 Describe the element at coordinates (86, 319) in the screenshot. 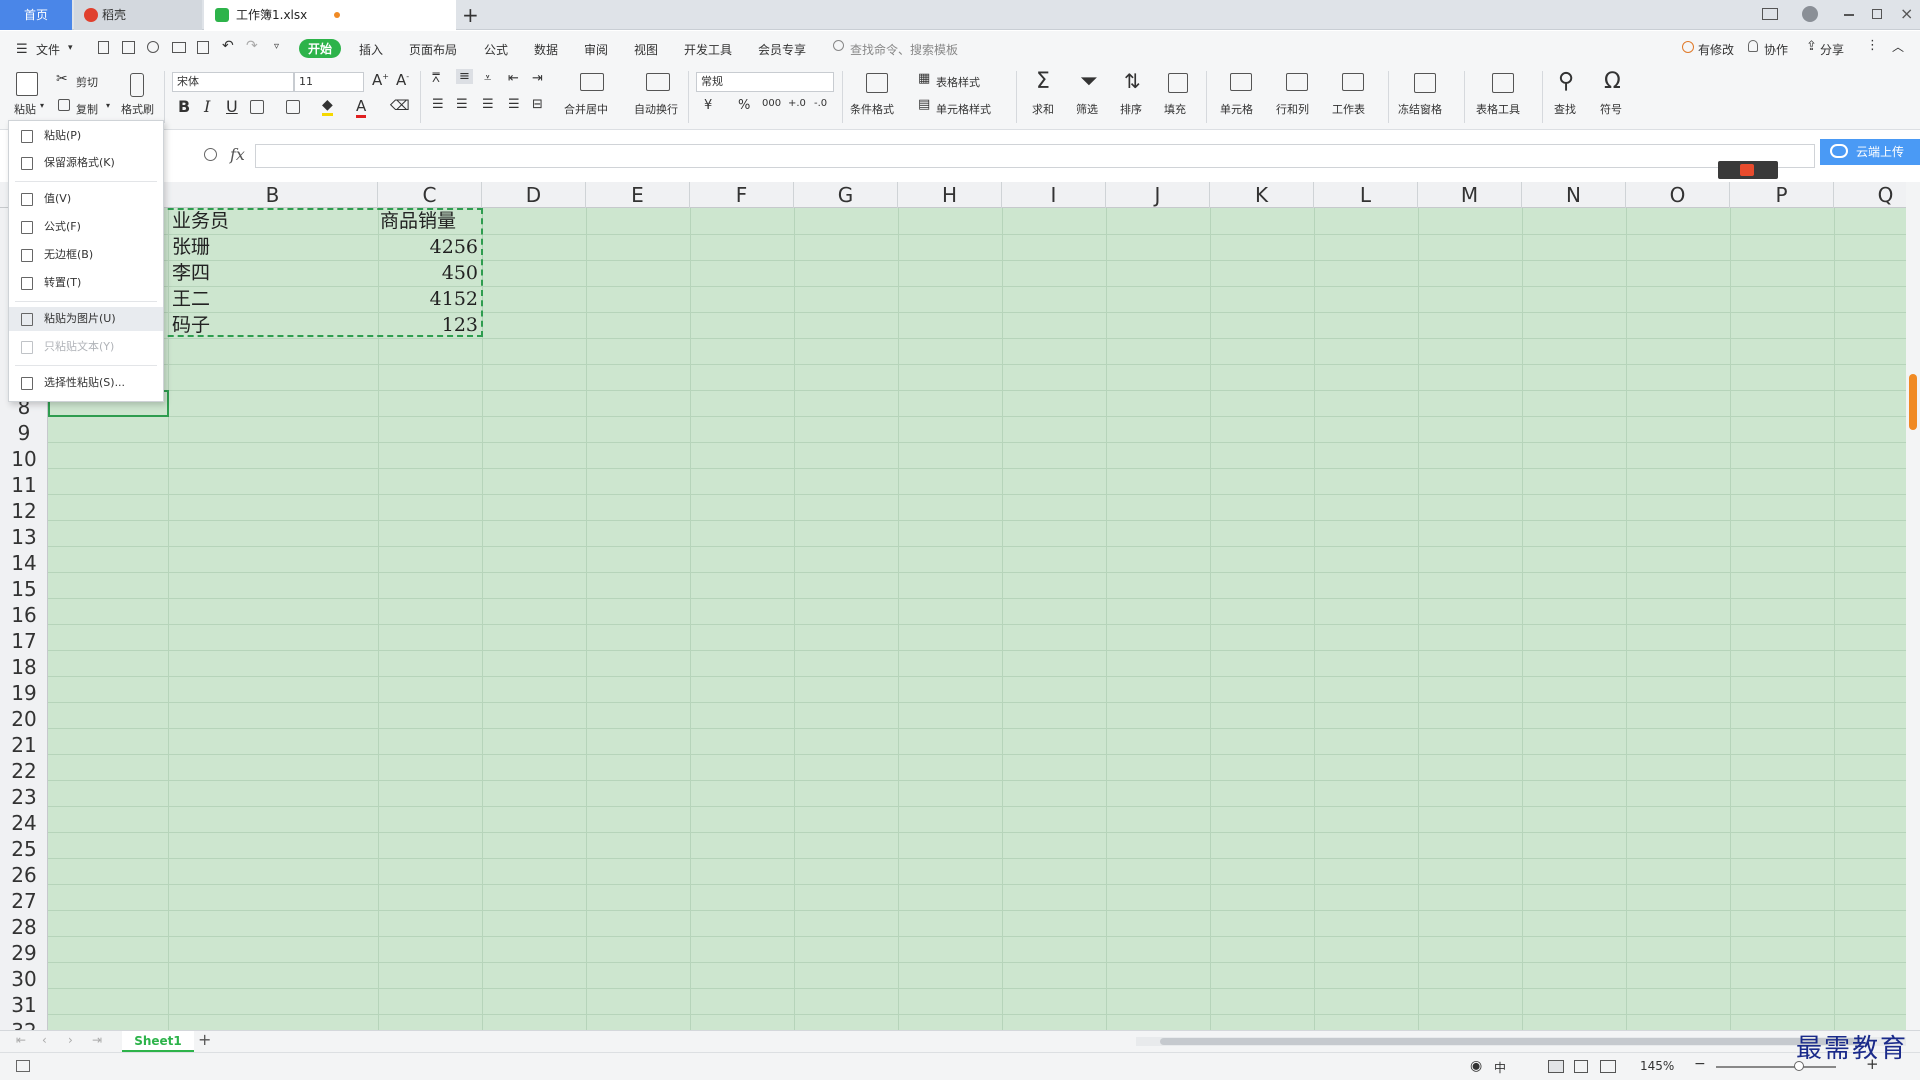

I see `paste-option-as-picture: 粘贴为图片(U)` at that location.